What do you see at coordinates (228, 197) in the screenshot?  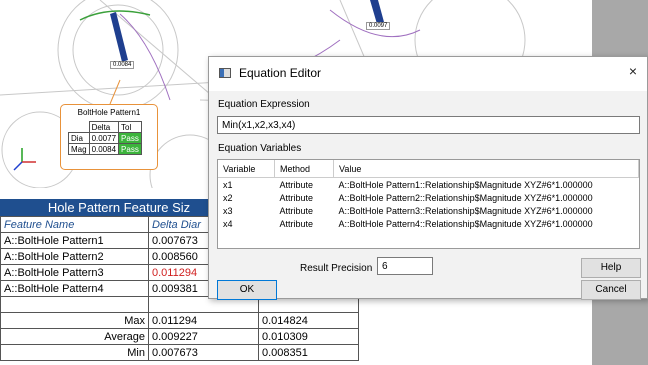 I see `variable-name: x2` at bounding box center [228, 197].